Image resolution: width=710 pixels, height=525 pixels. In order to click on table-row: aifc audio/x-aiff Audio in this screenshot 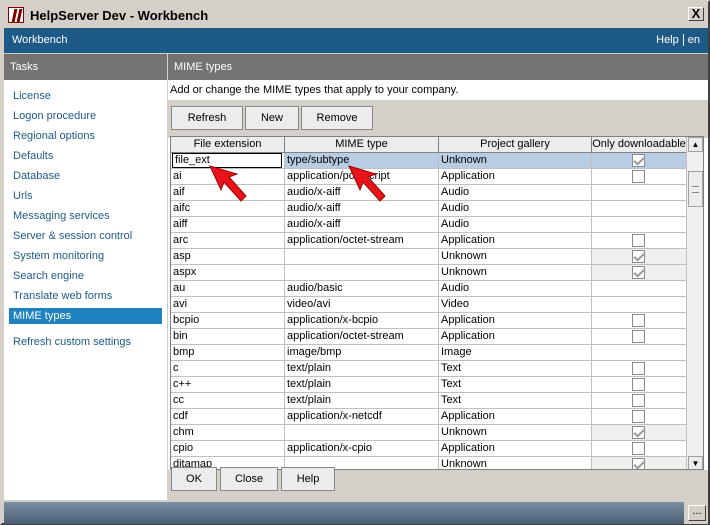, I will do `click(429, 209)`.